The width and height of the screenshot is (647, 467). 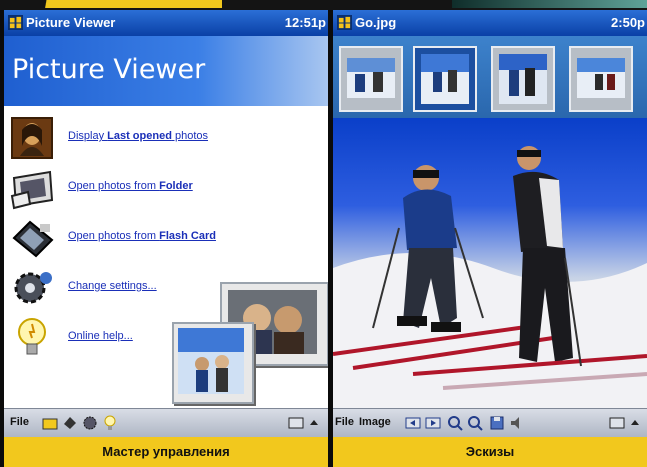 I want to click on lightbulb-icon, so click(x=32, y=336).